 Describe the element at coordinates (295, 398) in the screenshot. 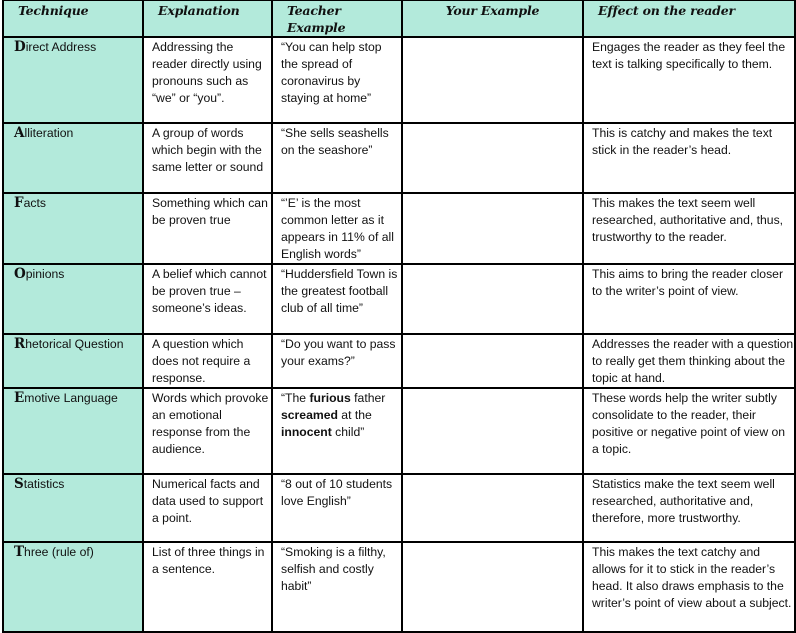

I see `example-text: “The` at that location.